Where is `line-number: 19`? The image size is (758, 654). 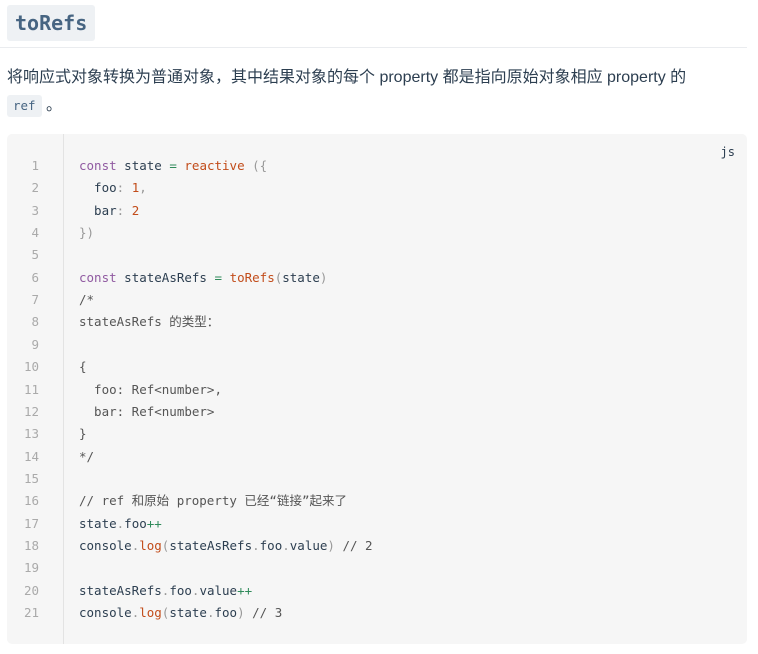 line-number: 19 is located at coordinates (31, 568).